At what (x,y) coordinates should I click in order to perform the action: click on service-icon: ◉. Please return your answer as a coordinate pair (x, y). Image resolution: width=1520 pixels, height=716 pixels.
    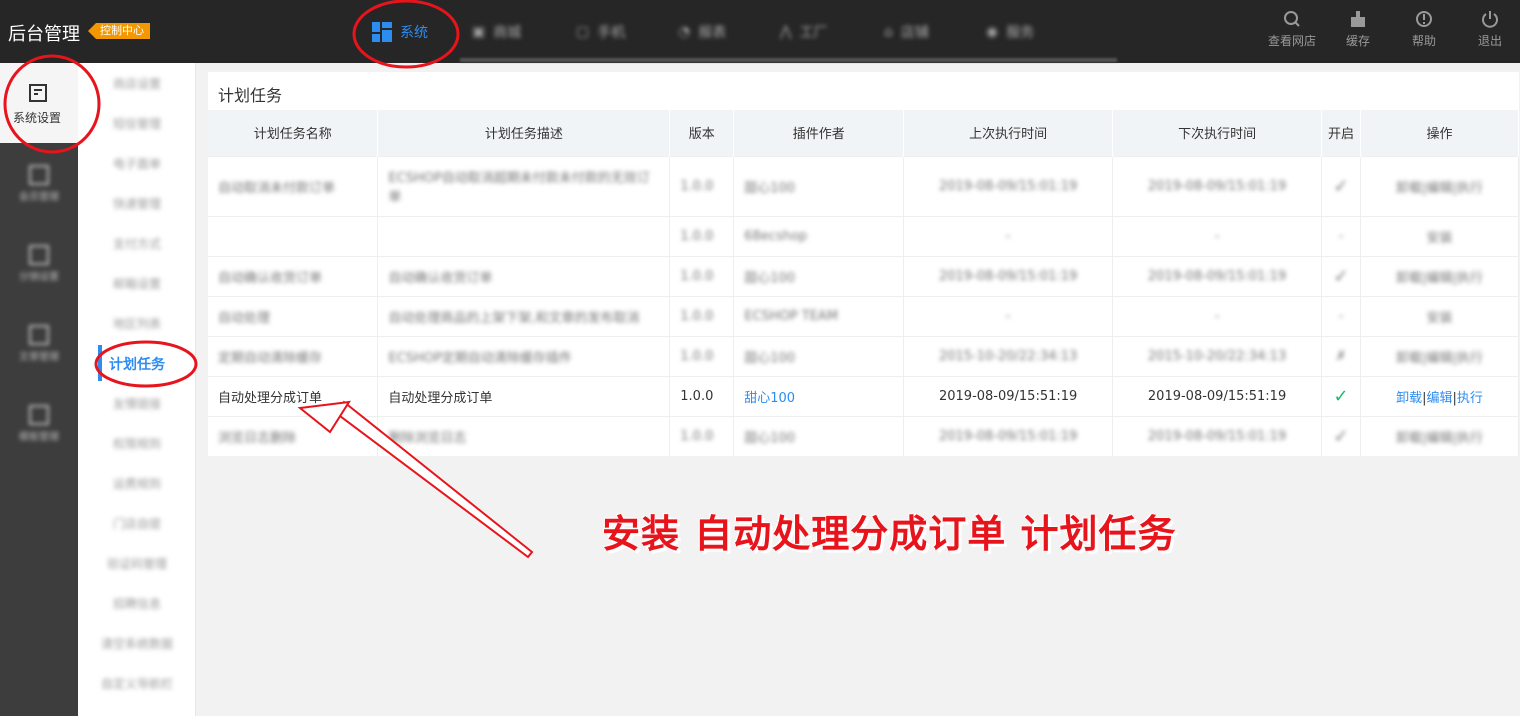
    Looking at the image, I should click on (992, 31).